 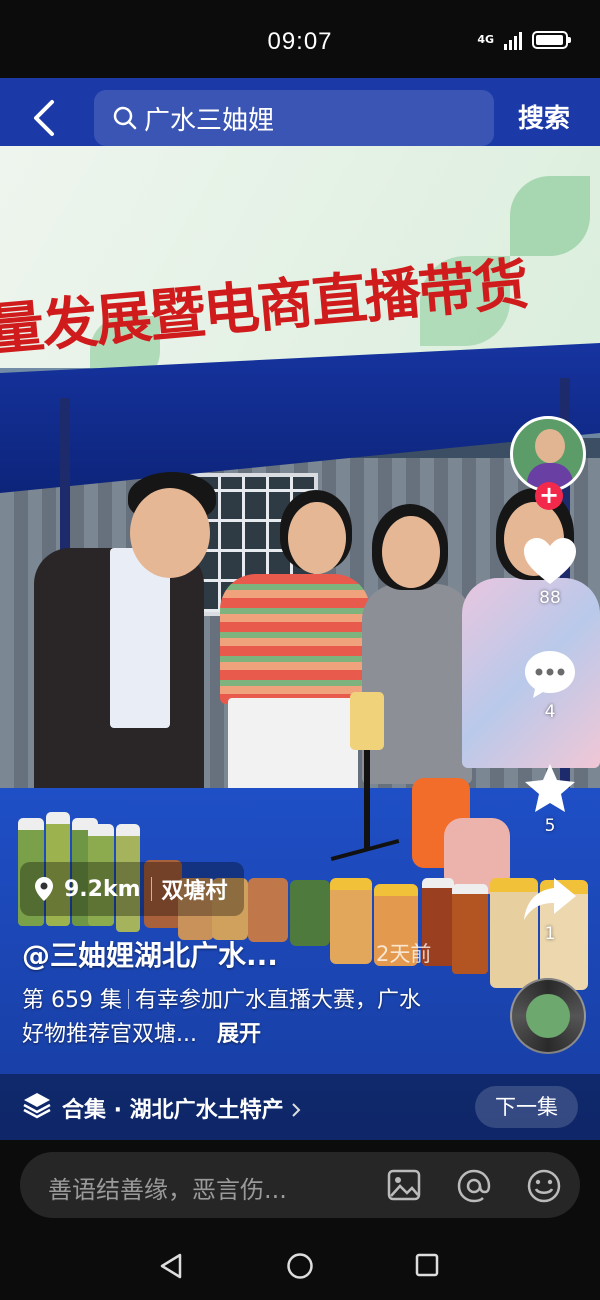 What do you see at coordinates (550, 561) in the screenshot?
I see `heart-icon` at bounding box center [550, 561].